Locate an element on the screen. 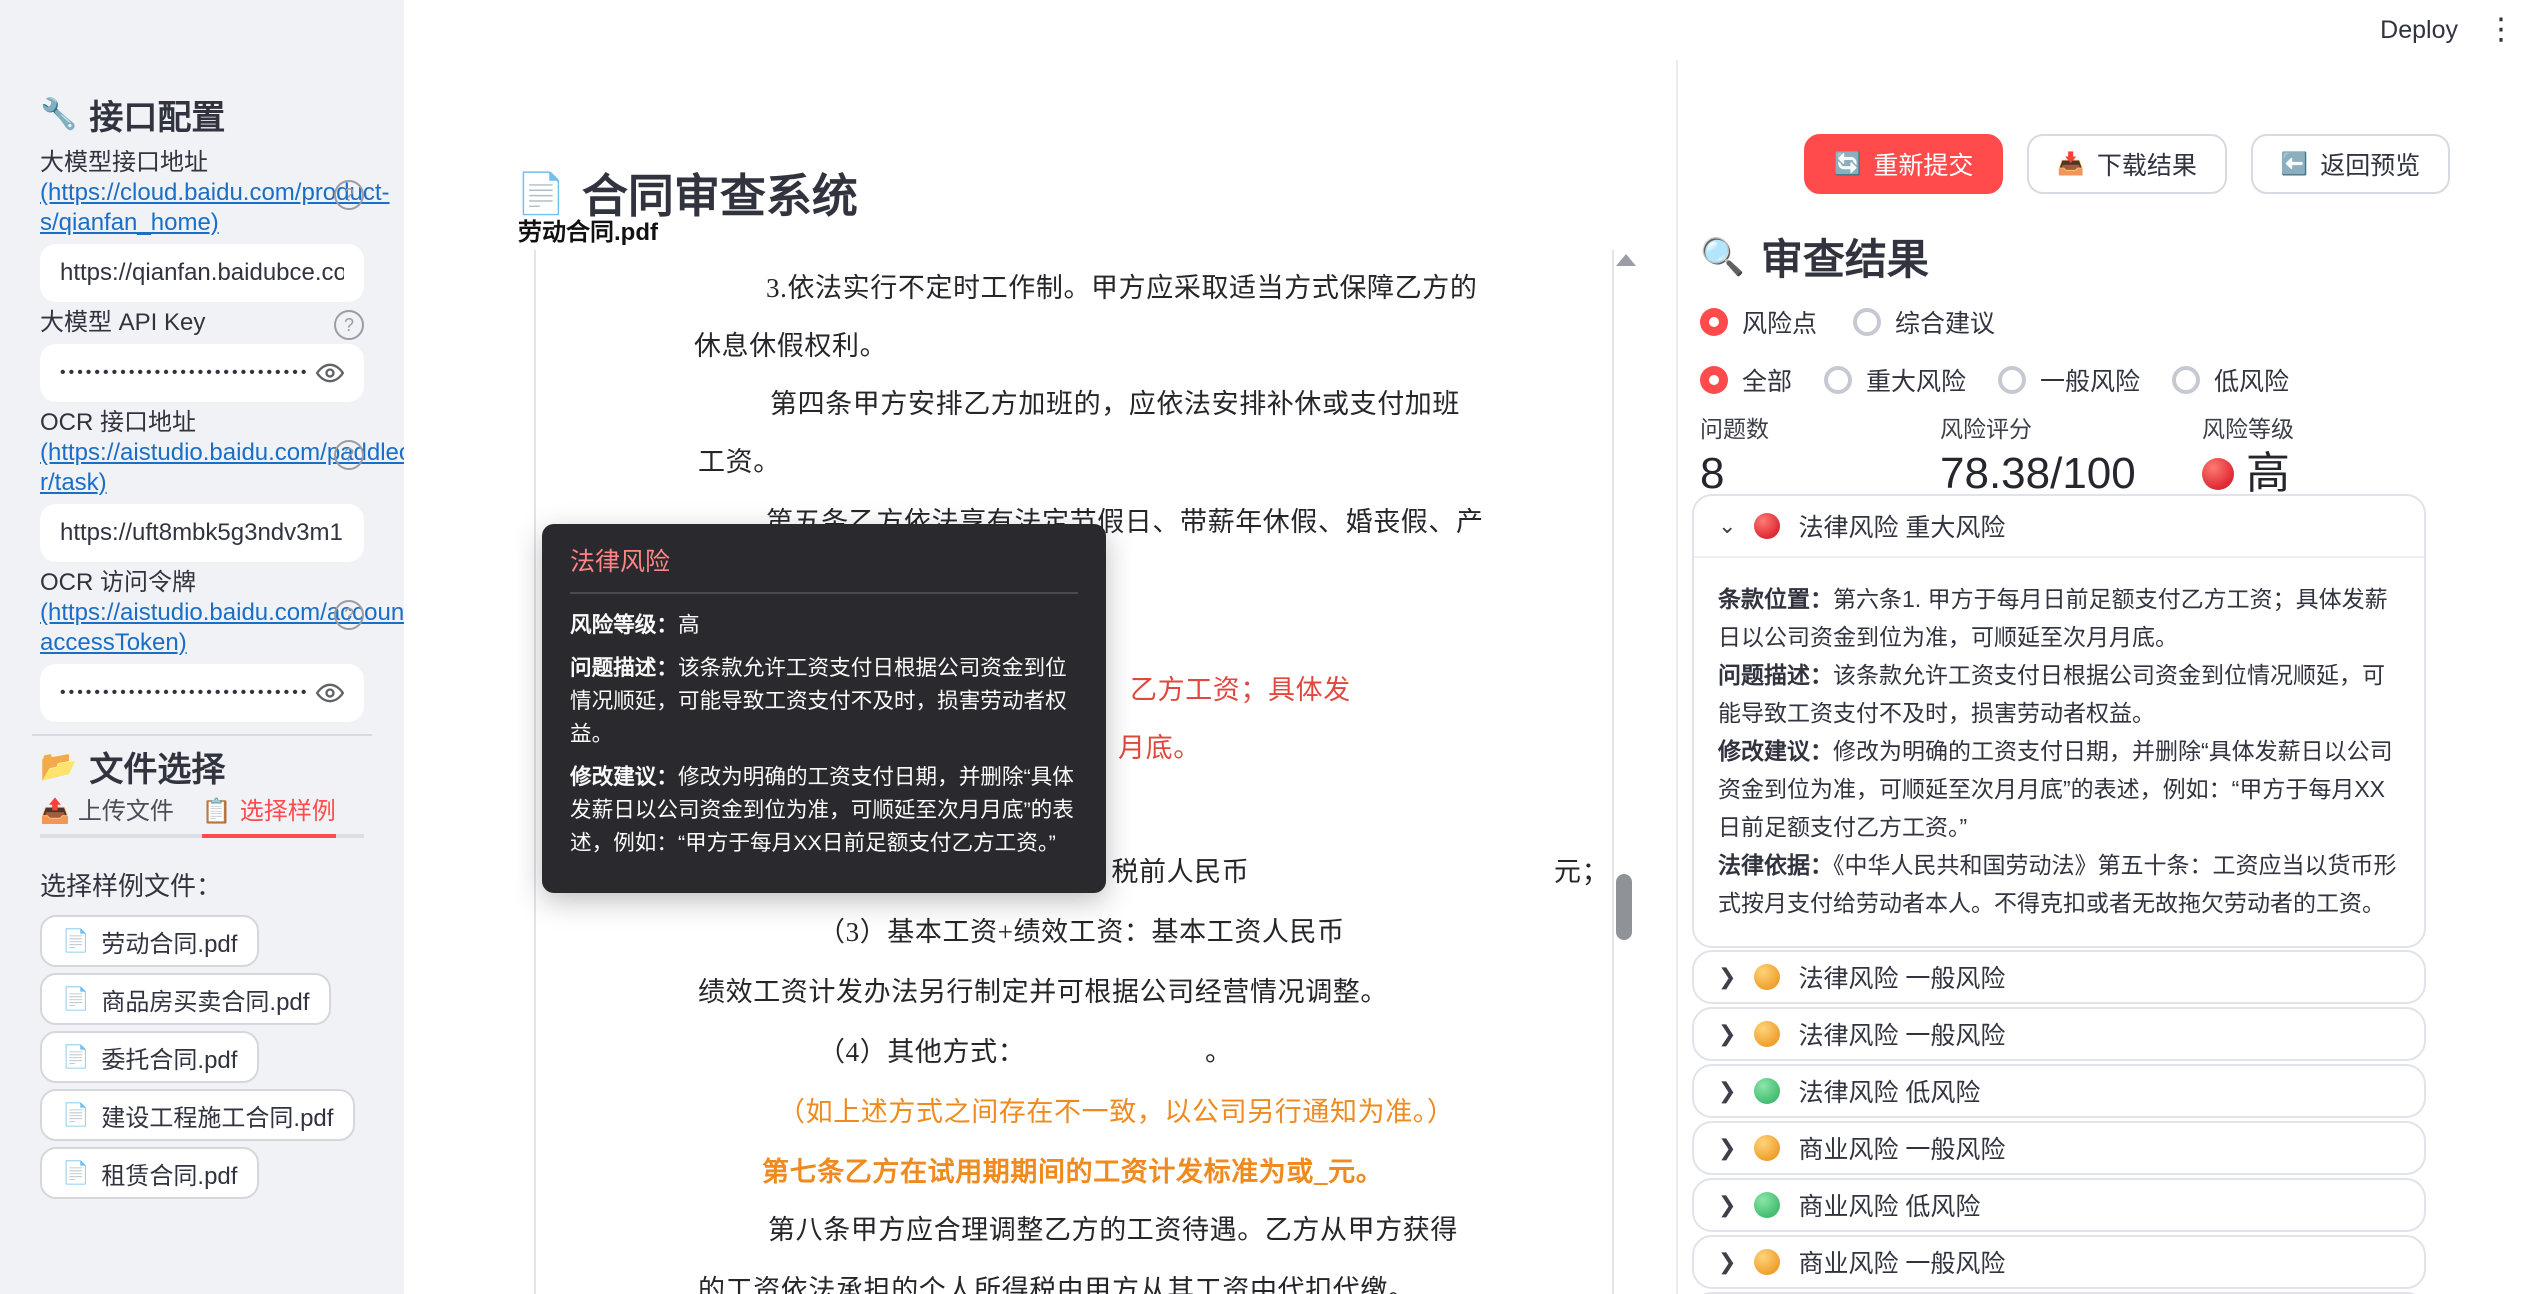 Image resolution: width=2536 pixels, height=1294 pixels. doc-line: （3）基本工资+绩效工资：基本工资人民币 is located at coordinates (1081, 932).